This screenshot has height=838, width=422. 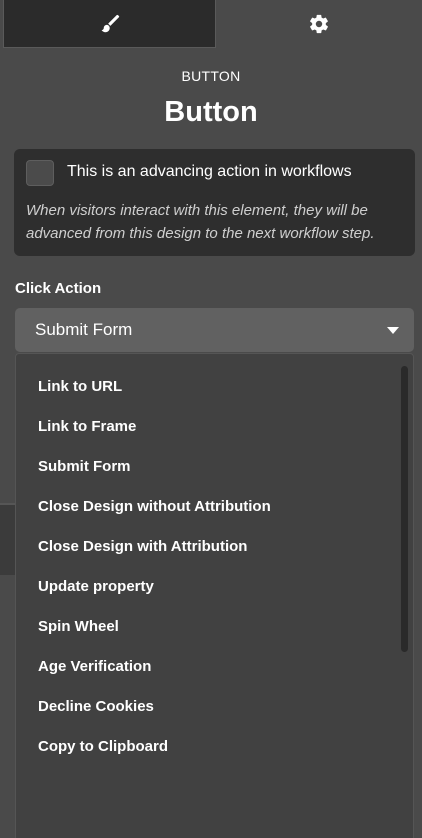 I want to click on menu-item-age-verification: Age Verification, so click(x=208, y=666).